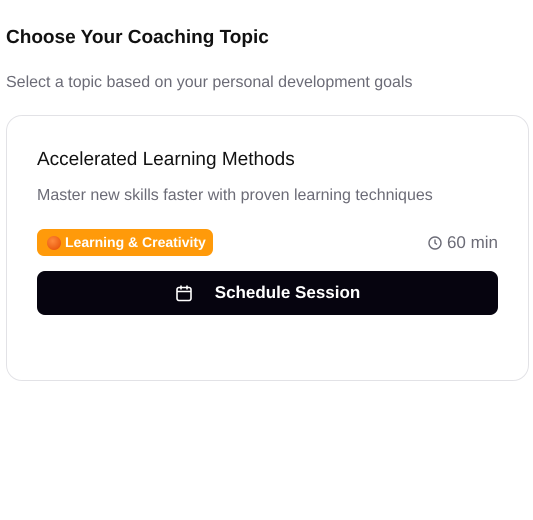  Describe the element at coordinates (138, 38) in the screenshot. I see `page-title: Choose Your Coaching Topic` at that location.